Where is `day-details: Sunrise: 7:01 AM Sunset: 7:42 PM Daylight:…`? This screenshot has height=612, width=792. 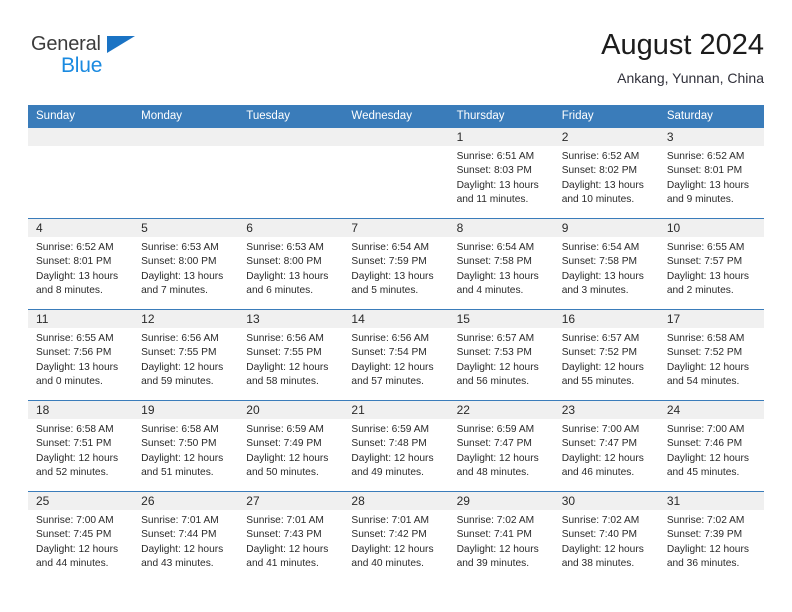
day-details: Sunrise: 7:01 AM Sunset: 7:42 PM Daylight:… is located at coordinates (395, 541).